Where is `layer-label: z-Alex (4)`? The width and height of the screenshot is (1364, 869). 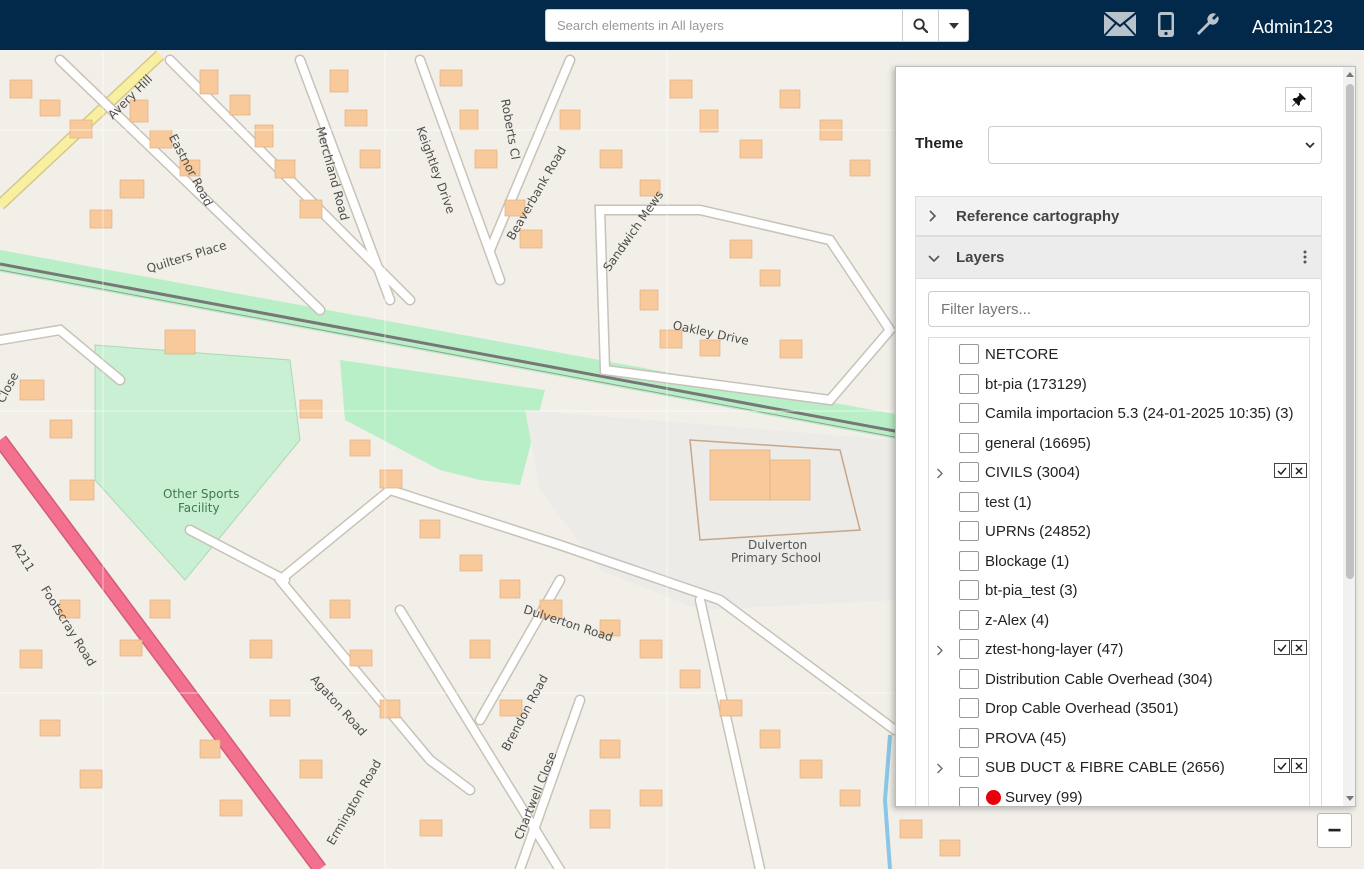
layer-label: z-Alex (4) is located at coordinates (1017, 620).